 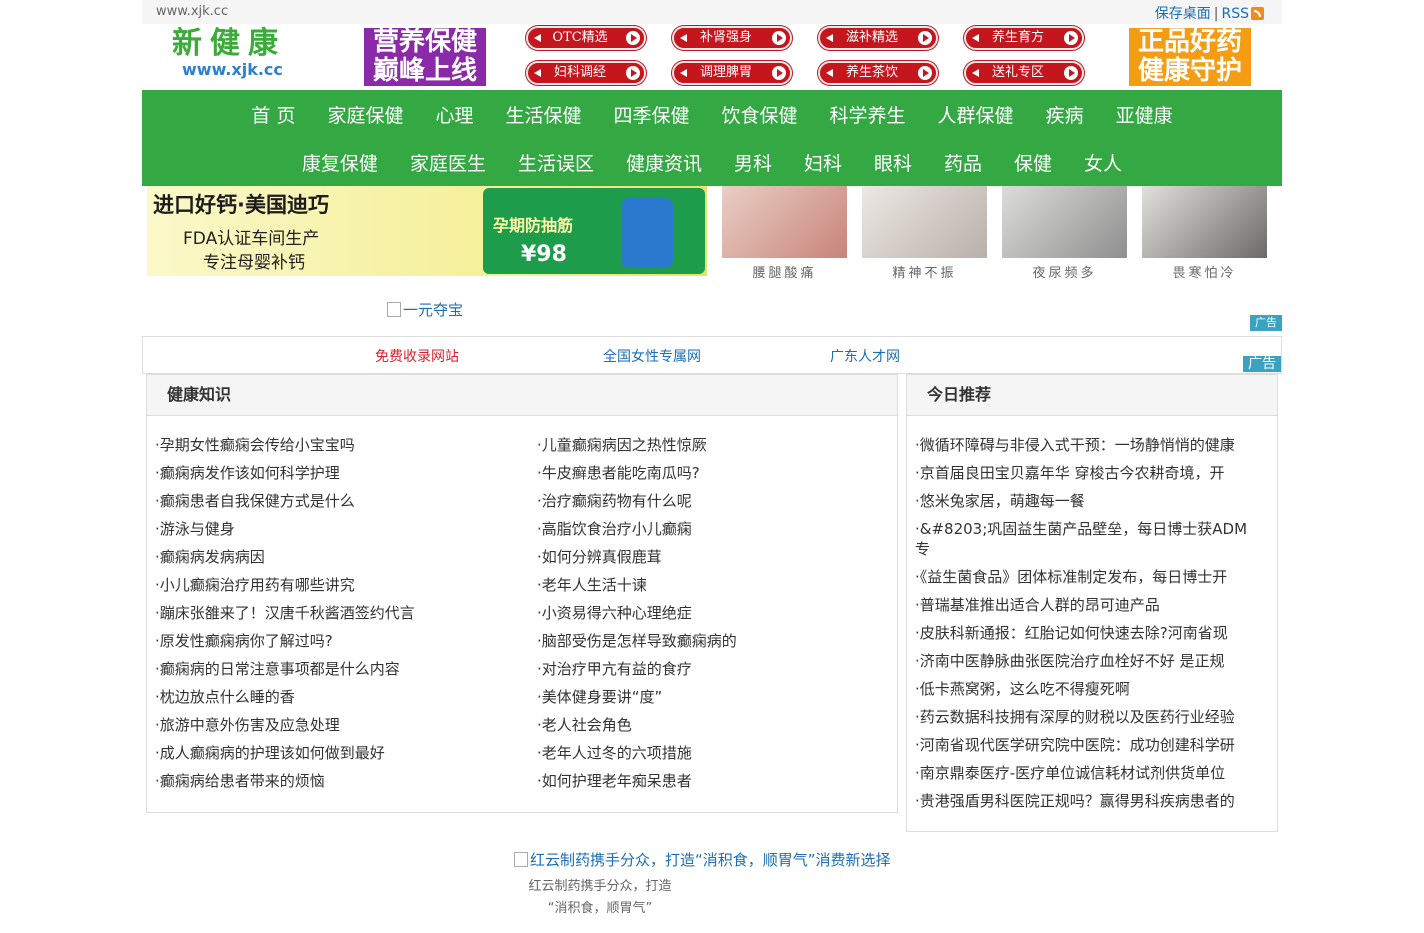 I want to click on list-item: ·老年人生活十谏, so click(x=712, y=585).